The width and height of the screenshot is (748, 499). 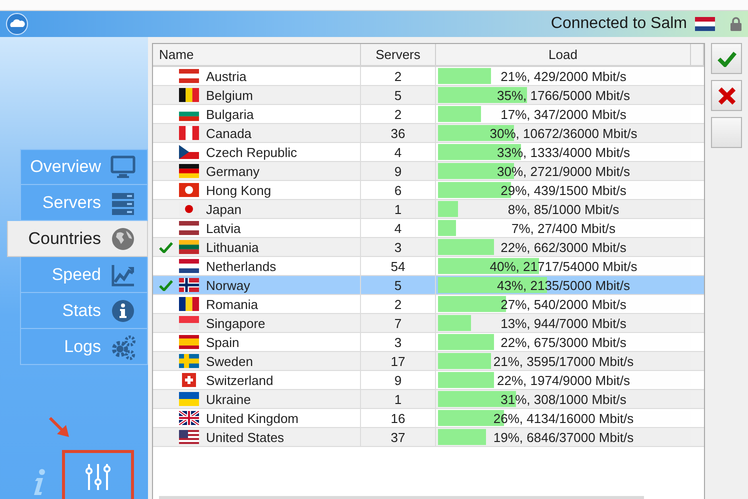 What do you see at coordinates (428, 95) in the screenshot?
I see `table-row: Belgium 5 35%, 1766/5000 Mbit/s` at bounding box center [428, 95].